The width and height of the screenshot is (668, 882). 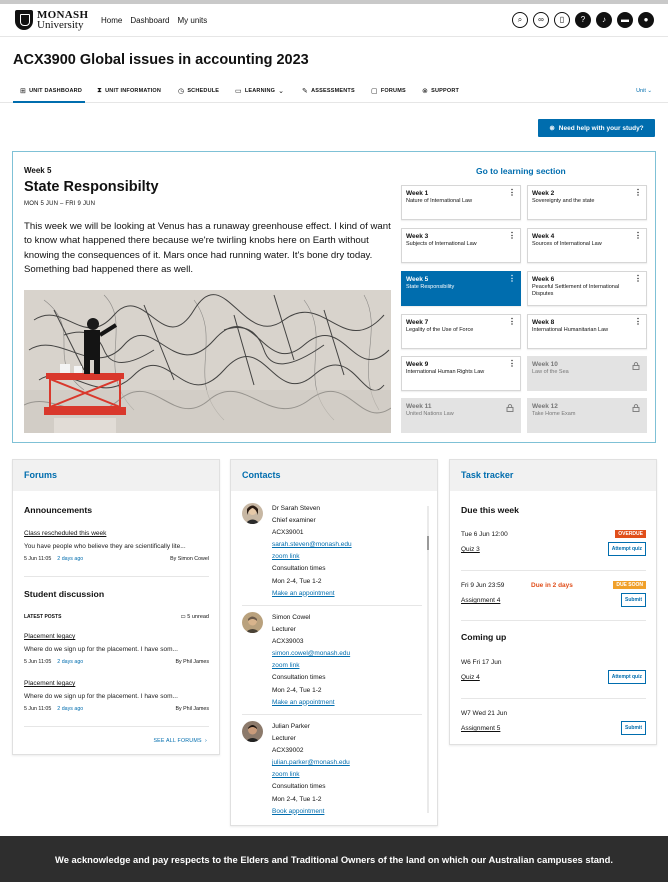 I want to click on go-to-learning-link: Go to learning section, so click(x=521, y=171).